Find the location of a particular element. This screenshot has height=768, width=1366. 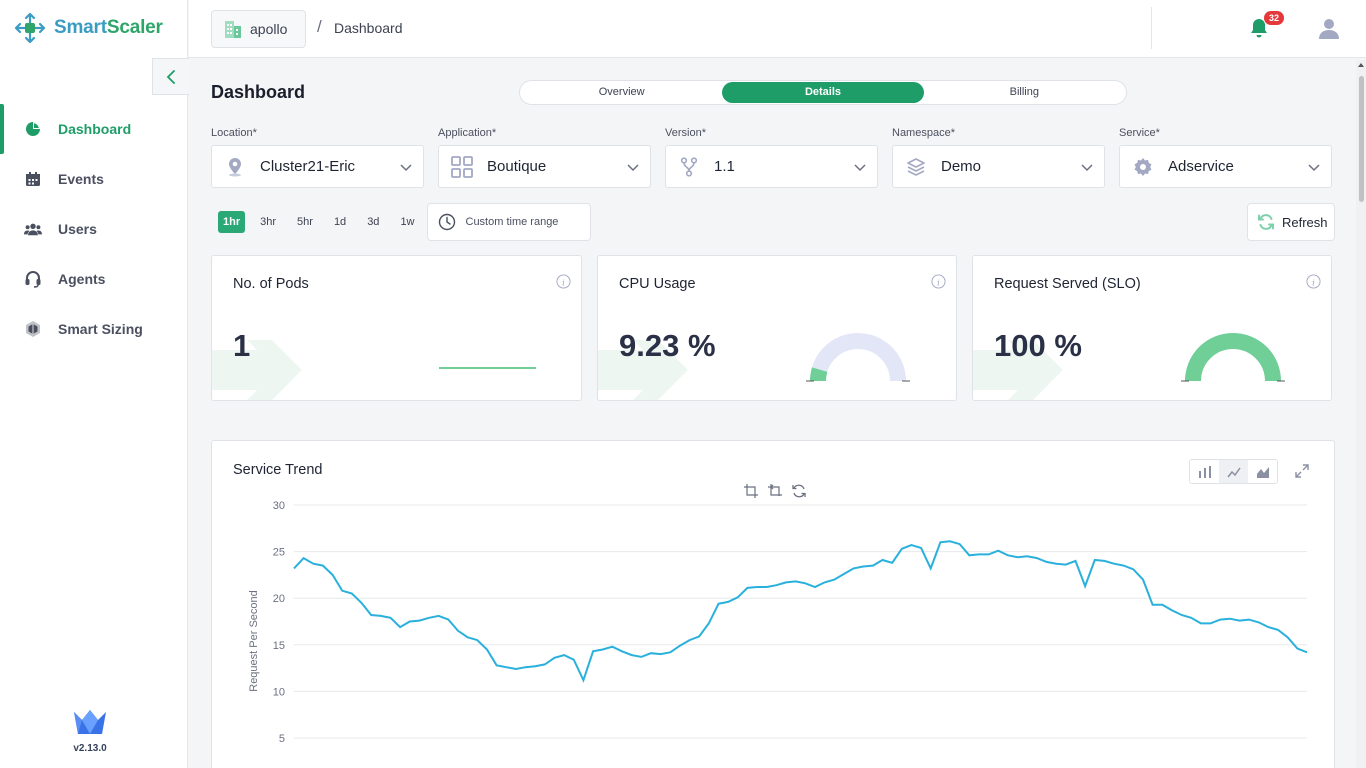

range-3hr: 3hr is located at coordinates (268, 222).